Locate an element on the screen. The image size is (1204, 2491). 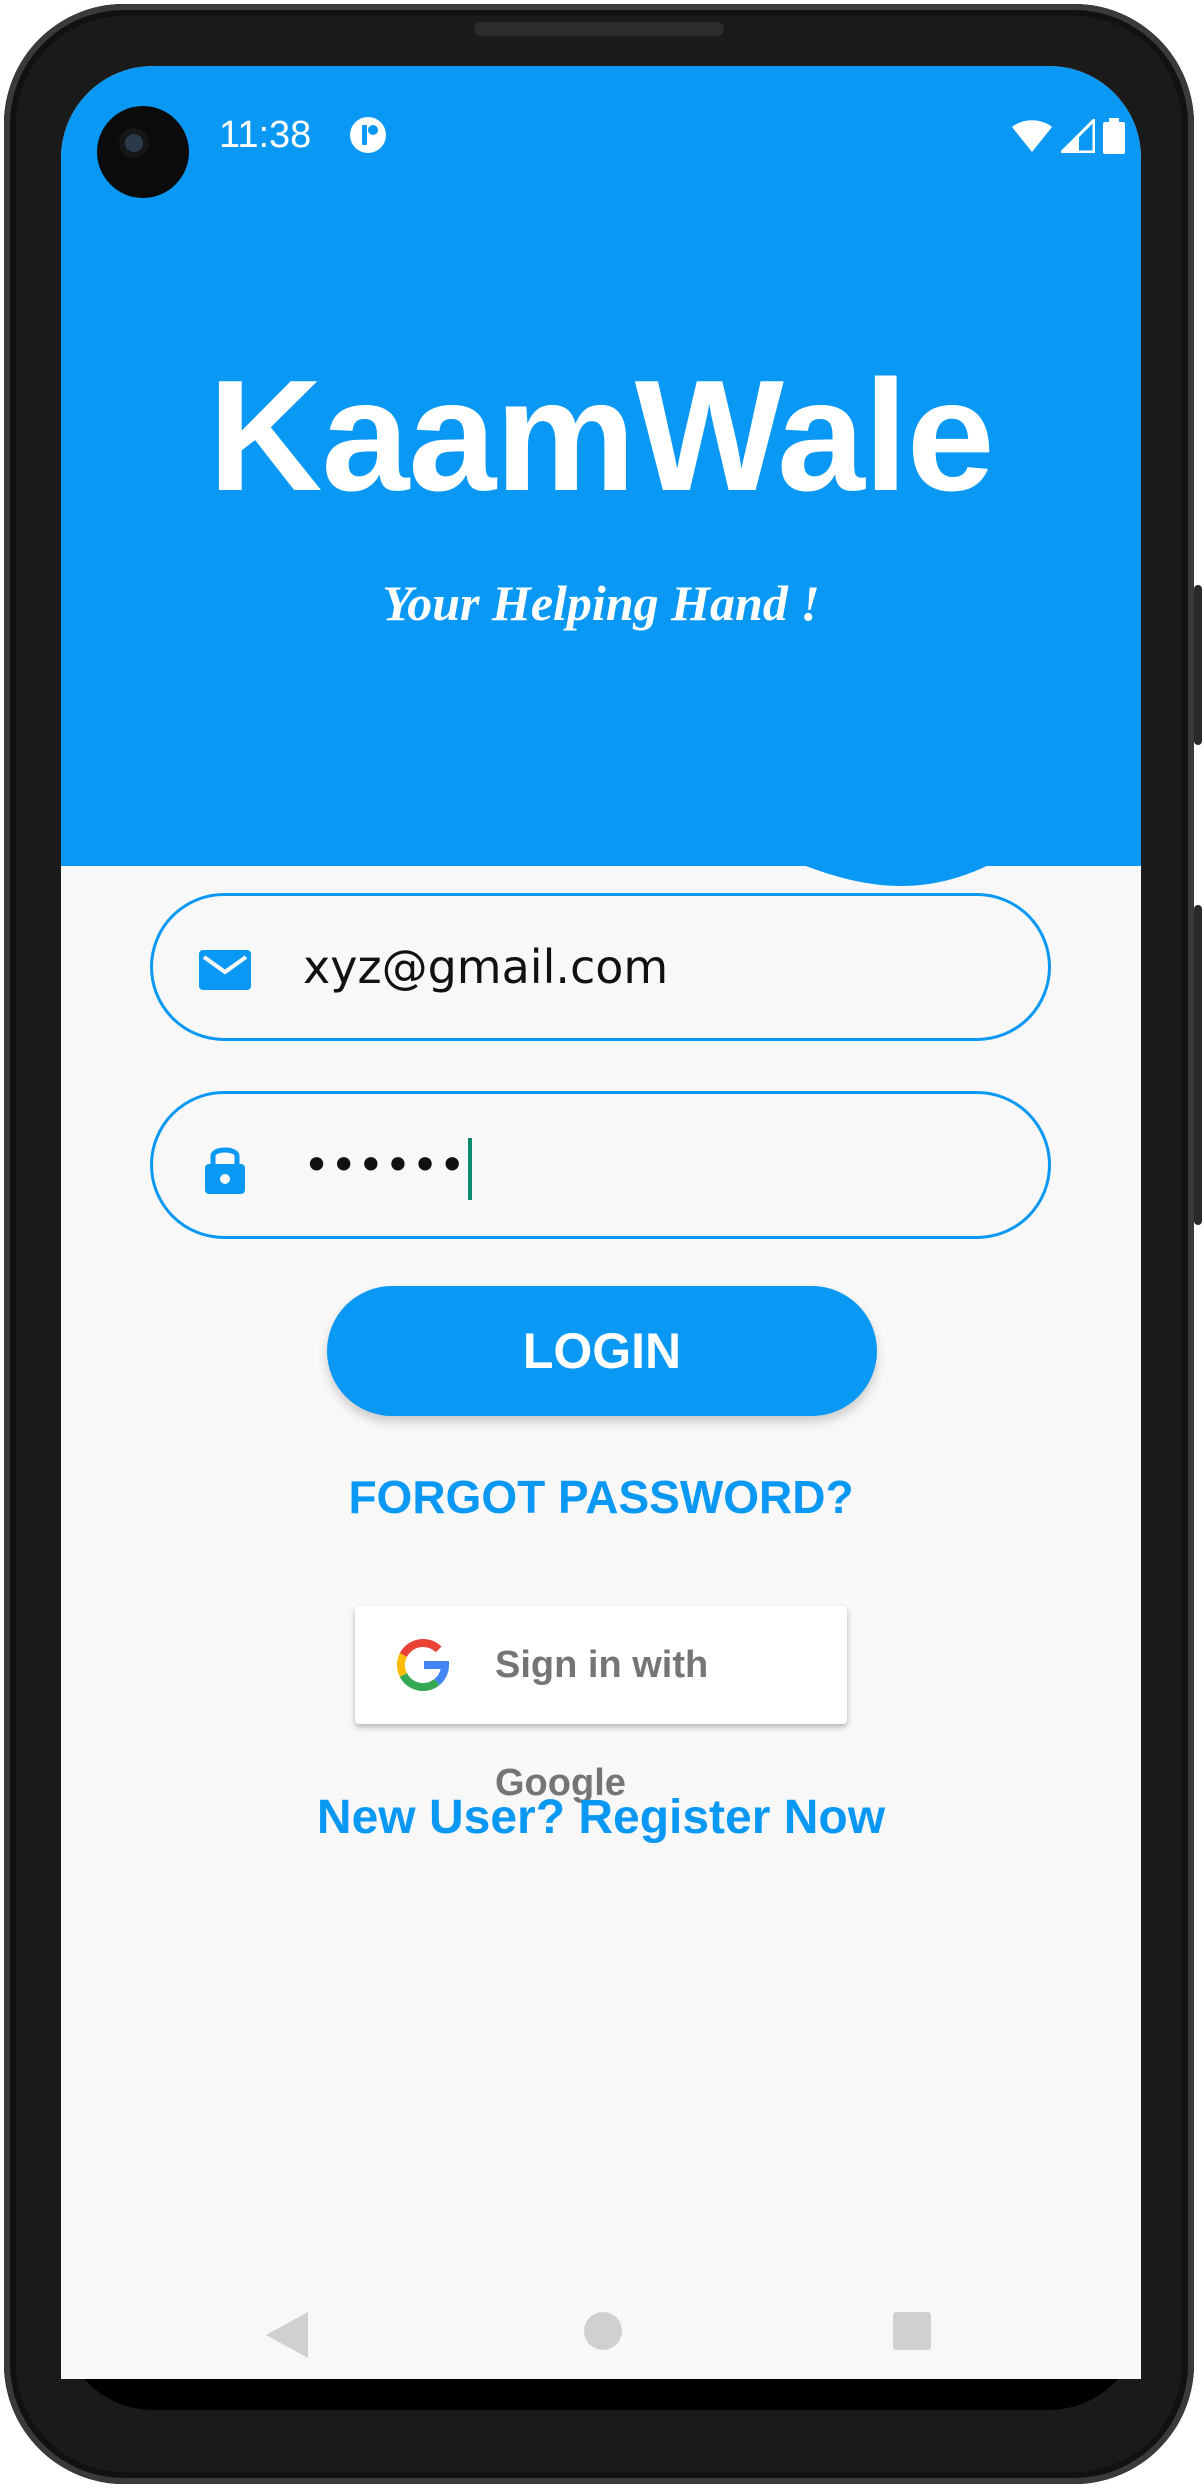
battery-icon is located at coordinates (1114, 136).